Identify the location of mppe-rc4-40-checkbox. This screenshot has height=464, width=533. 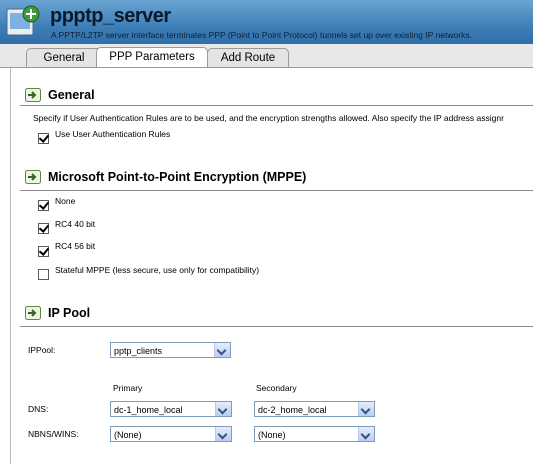
(43, 228).